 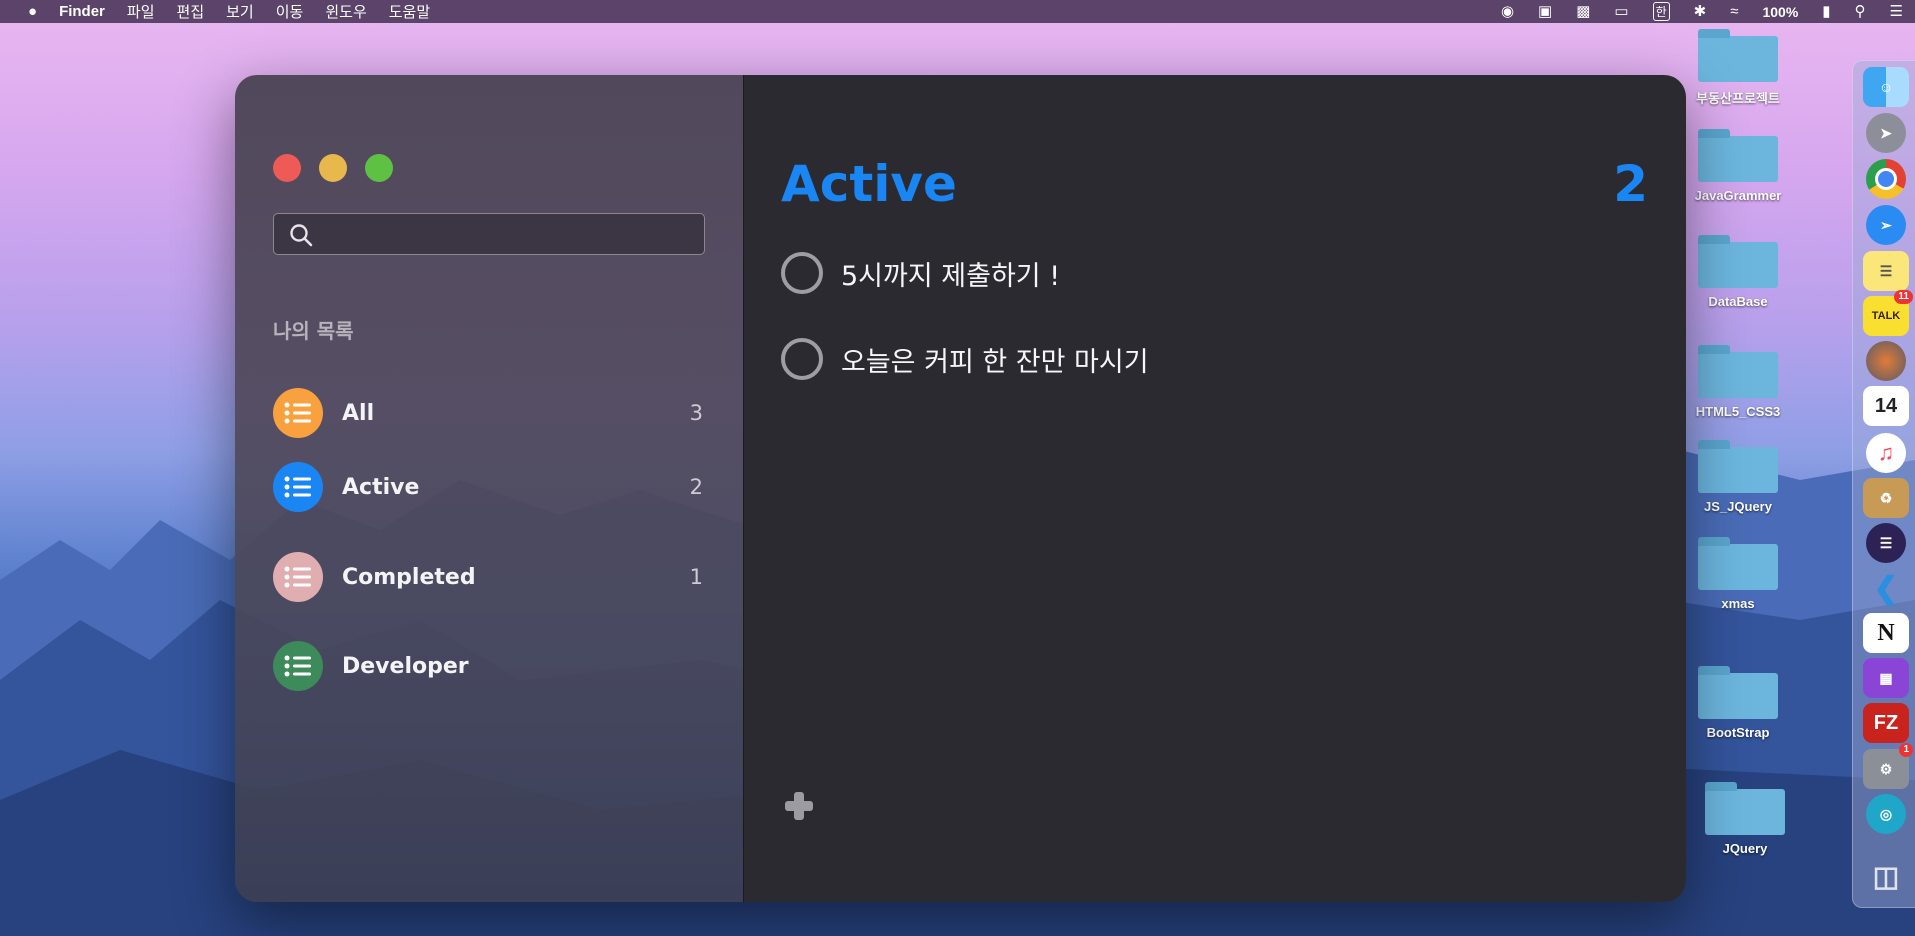 What do you see at coordinates (1888, 313) in the screenshot?
I see `kakaotalk-icon: TALK 11` at bounding box center [1888, 313].